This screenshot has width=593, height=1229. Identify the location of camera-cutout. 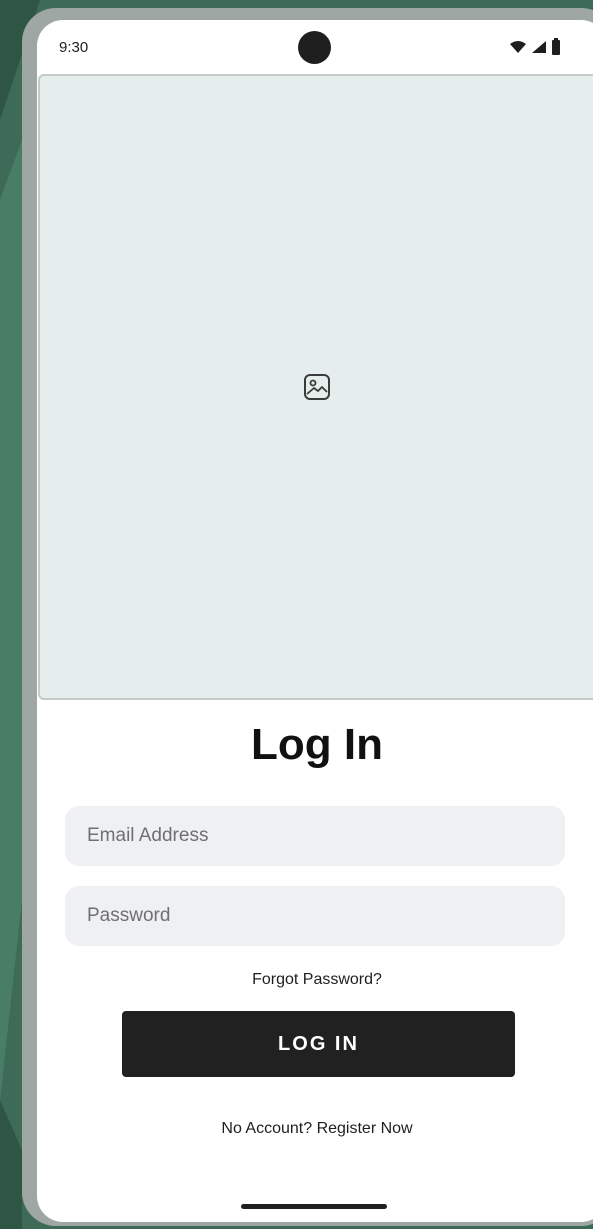
(314, 47).